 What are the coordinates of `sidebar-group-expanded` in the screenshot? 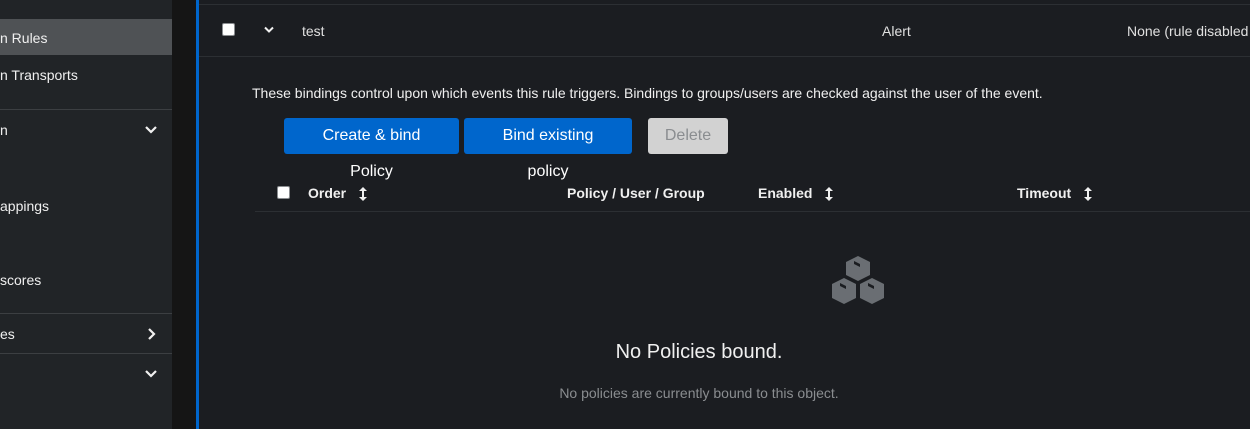 It's located at (86, 374).